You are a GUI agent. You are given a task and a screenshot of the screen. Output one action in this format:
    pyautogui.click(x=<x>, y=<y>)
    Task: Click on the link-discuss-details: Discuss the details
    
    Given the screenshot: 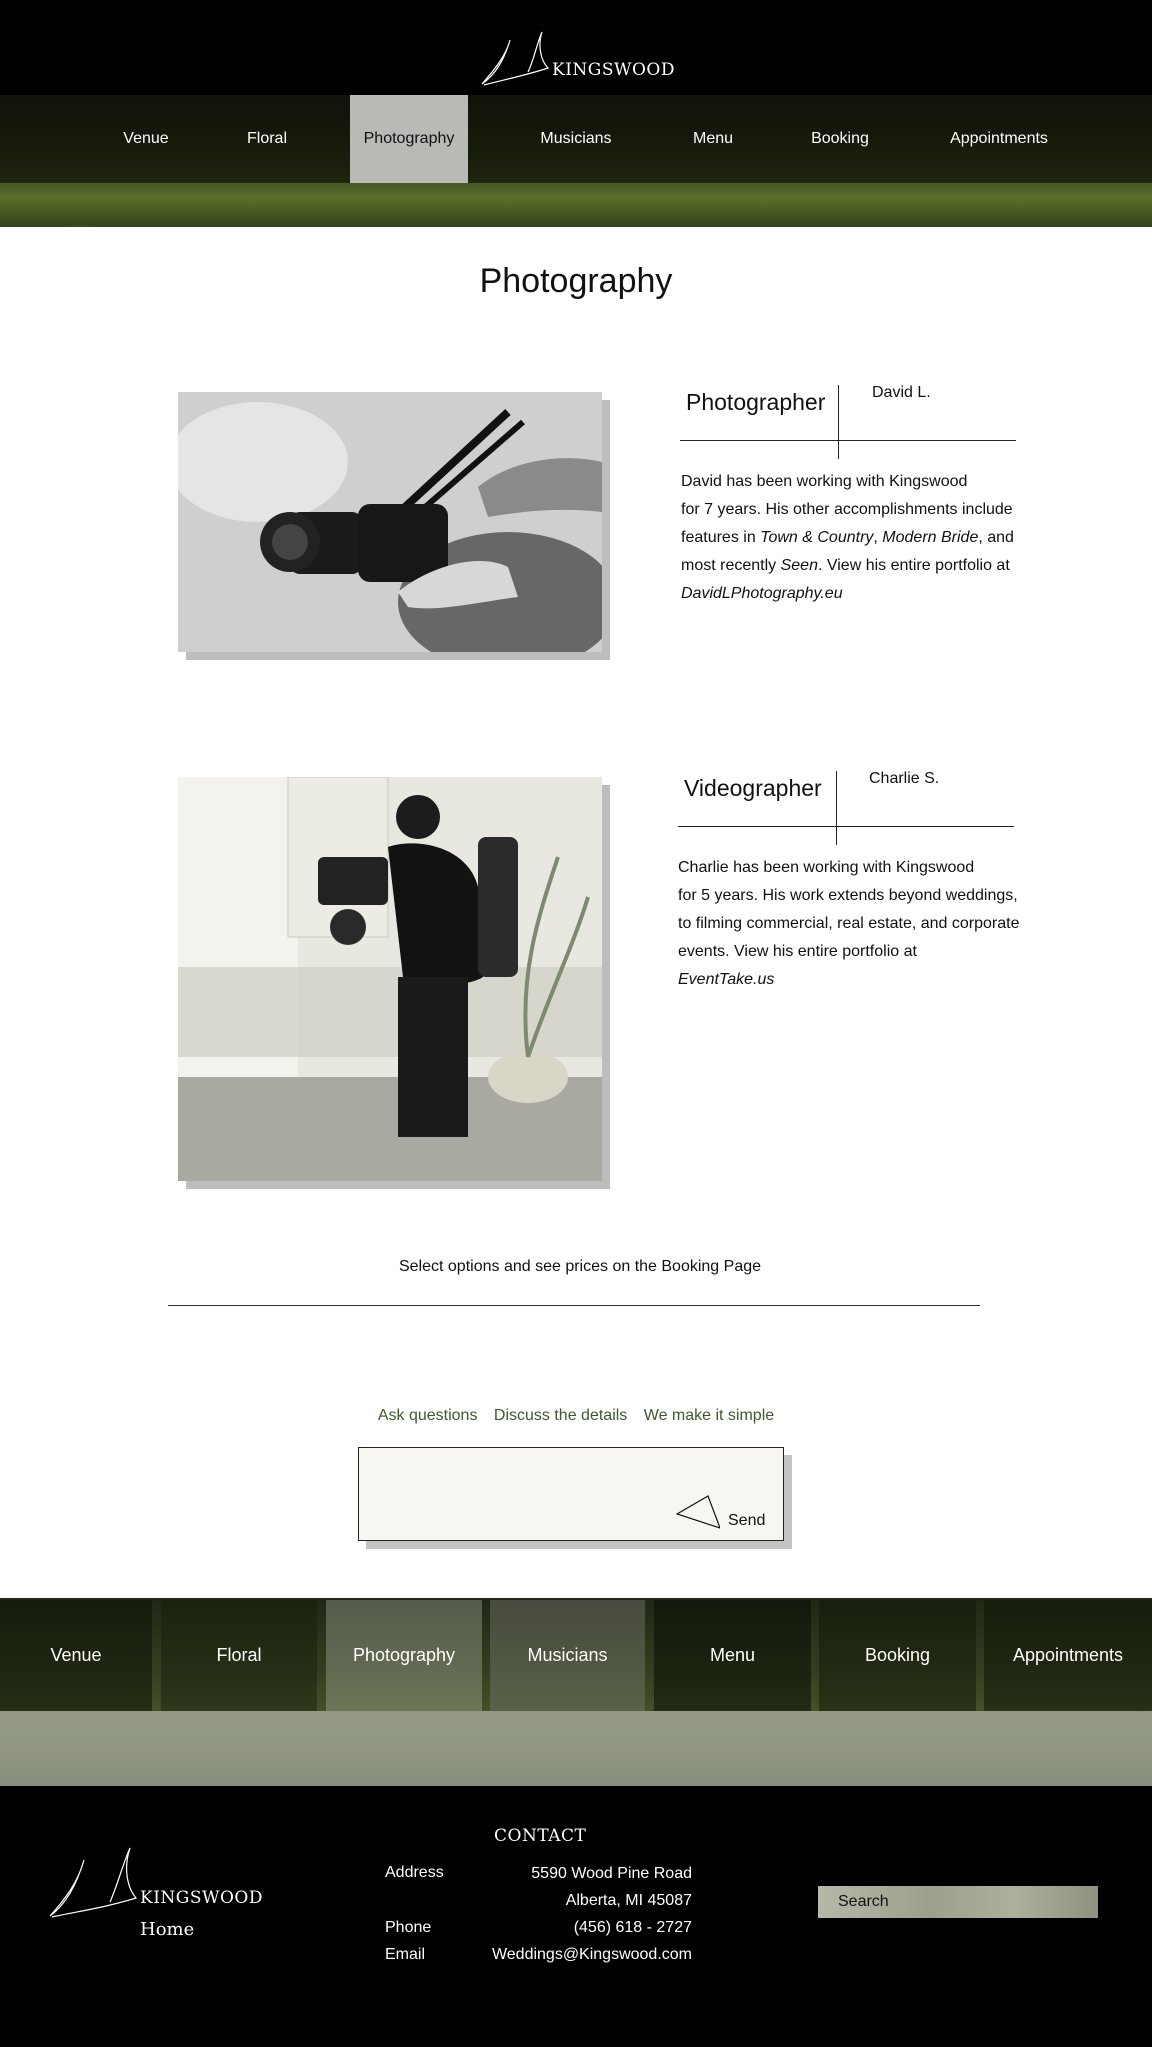 What is the action you would take?
    pyautogui.click(x=560, y=1415)
    